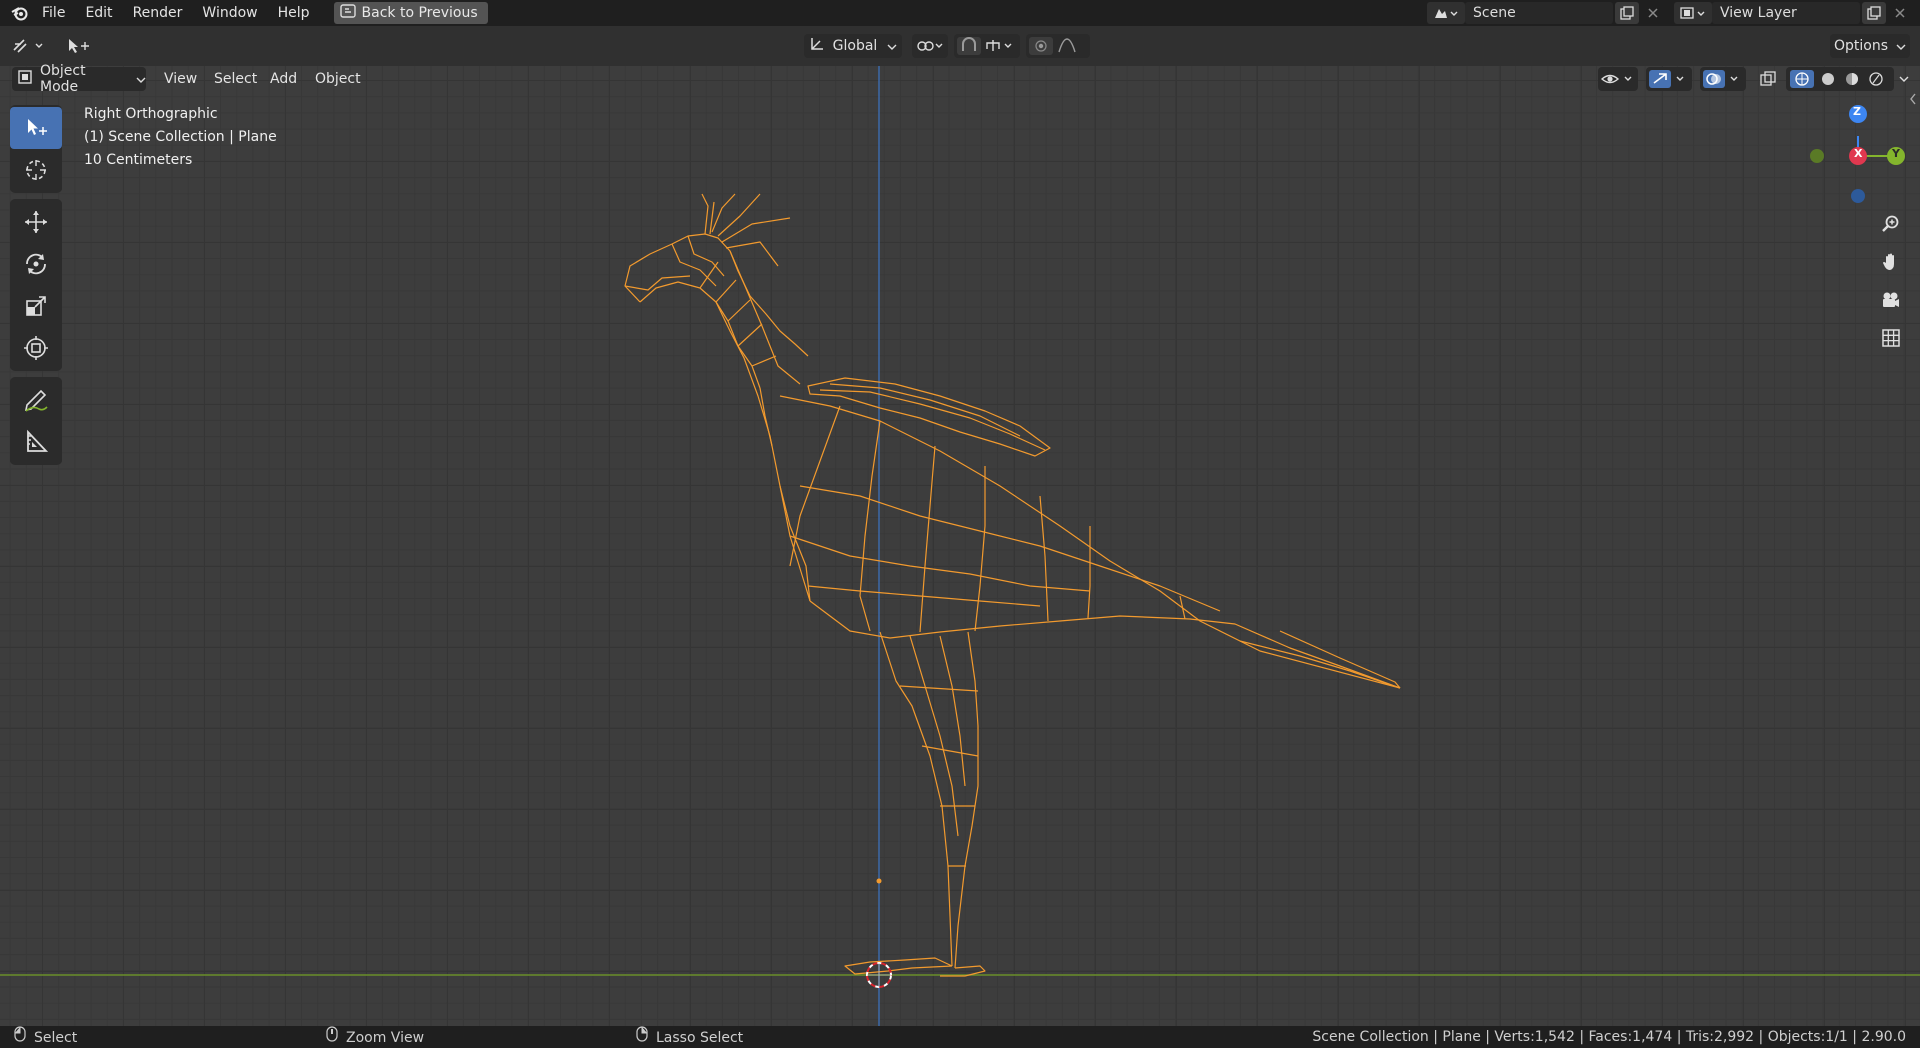 The image size is (1920, 1048). What do you see at coordinates (1653, 13) in the screenshot?
I see `delete-scene-button` at bounding box center [1653, 13].